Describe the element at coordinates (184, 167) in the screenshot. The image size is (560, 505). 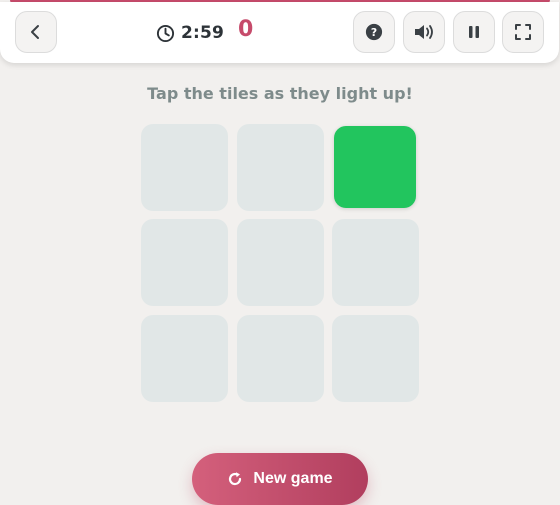
I see `tile-r1-c1` at that location.